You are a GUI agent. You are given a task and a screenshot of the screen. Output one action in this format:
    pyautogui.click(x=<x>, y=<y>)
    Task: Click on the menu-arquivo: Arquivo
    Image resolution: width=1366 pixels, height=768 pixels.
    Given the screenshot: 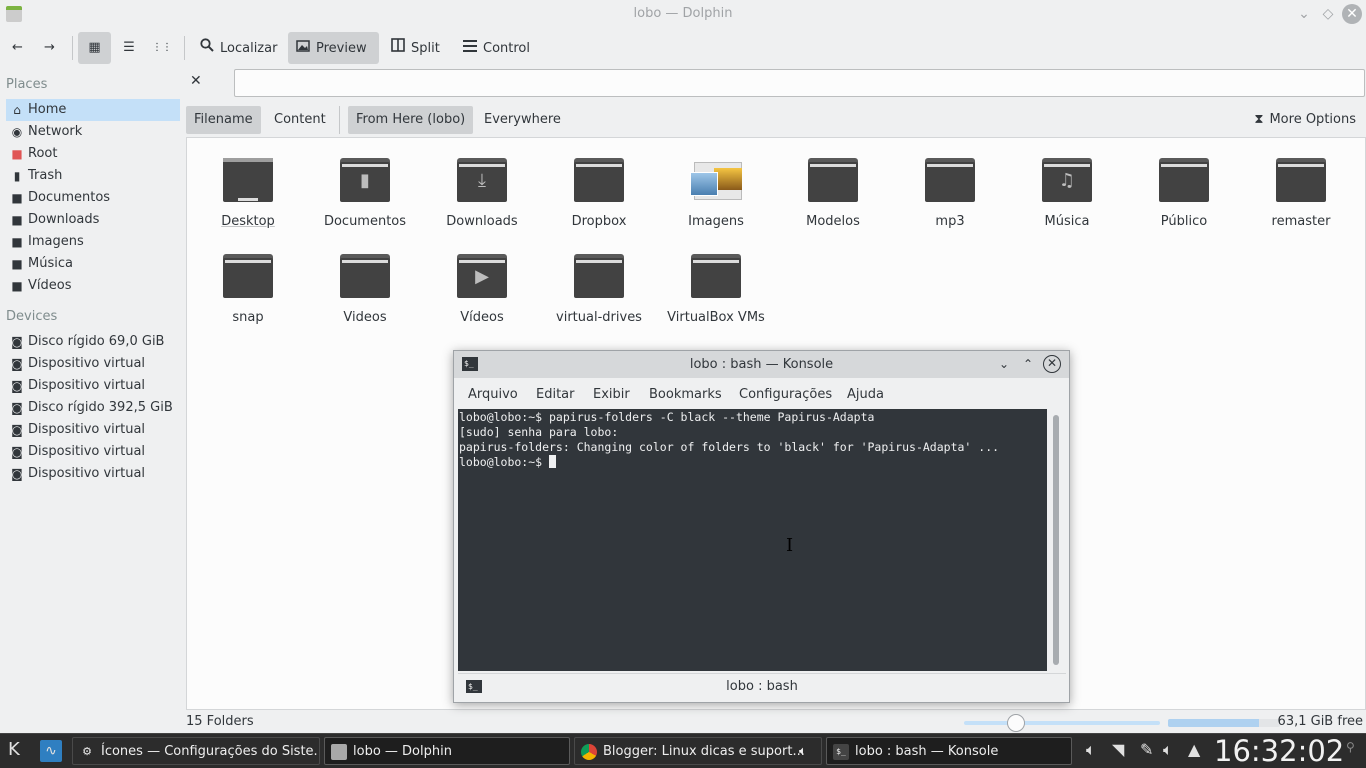 What is the action you would take?
    pyautogui.click(x=493, y=394)
    